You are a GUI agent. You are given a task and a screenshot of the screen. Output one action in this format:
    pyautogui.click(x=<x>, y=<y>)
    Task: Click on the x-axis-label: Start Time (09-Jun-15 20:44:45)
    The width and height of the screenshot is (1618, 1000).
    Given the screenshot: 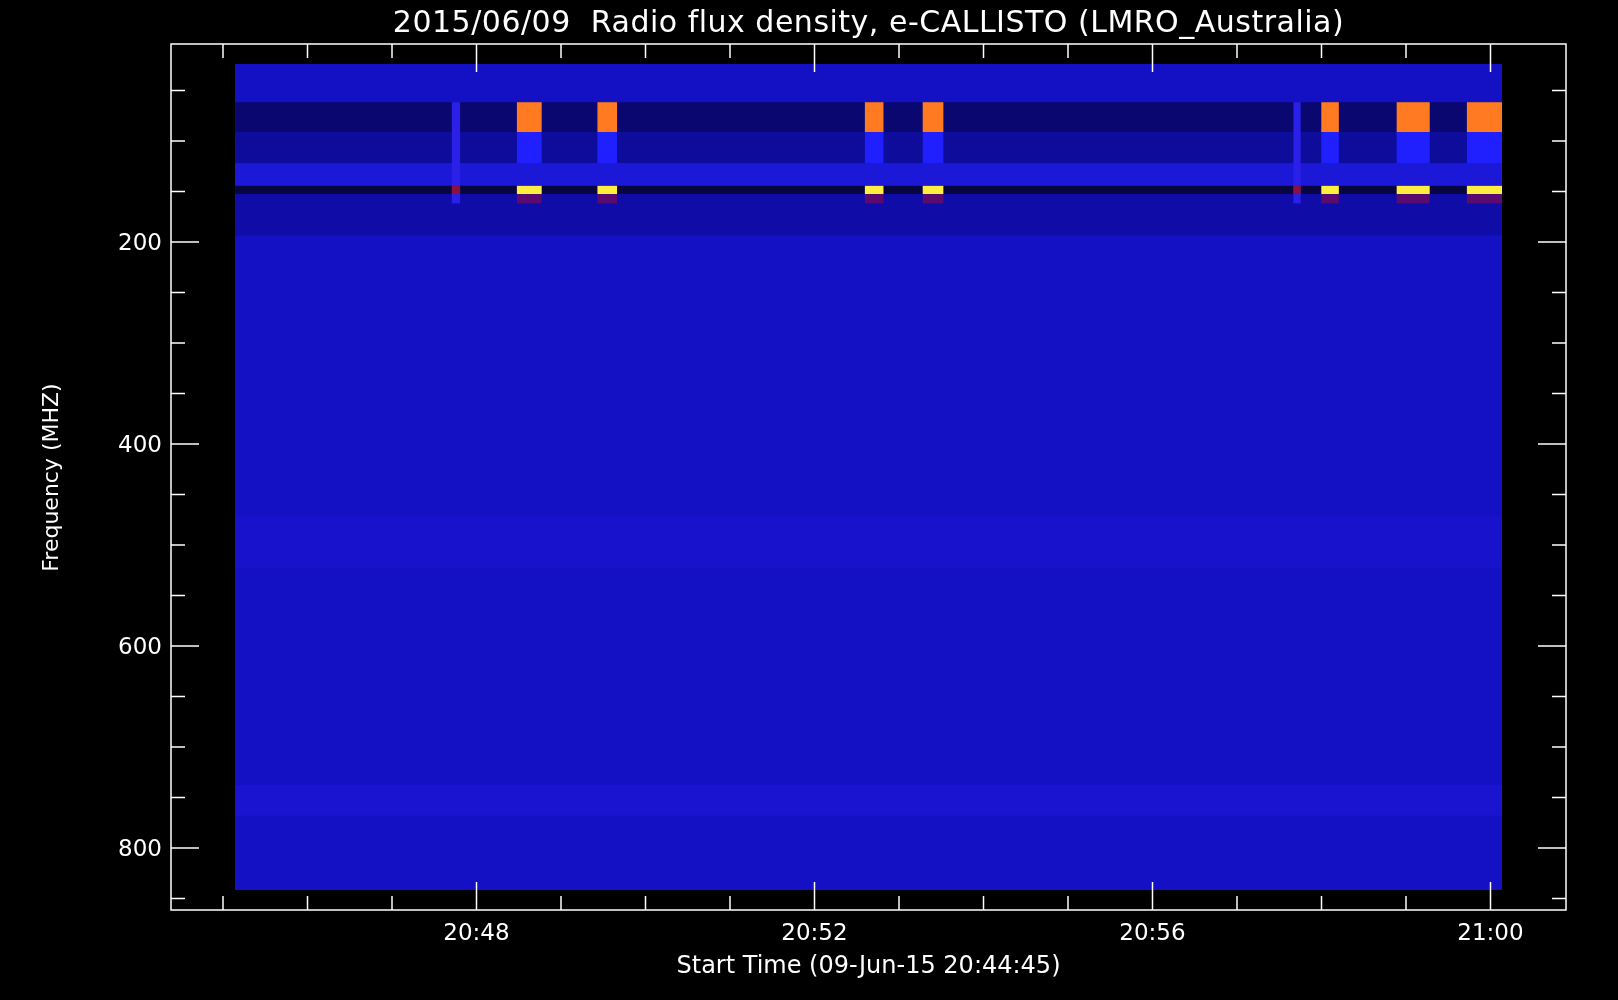 What is the action you would take?
    pyautogui.click(x=868, y=965)
    